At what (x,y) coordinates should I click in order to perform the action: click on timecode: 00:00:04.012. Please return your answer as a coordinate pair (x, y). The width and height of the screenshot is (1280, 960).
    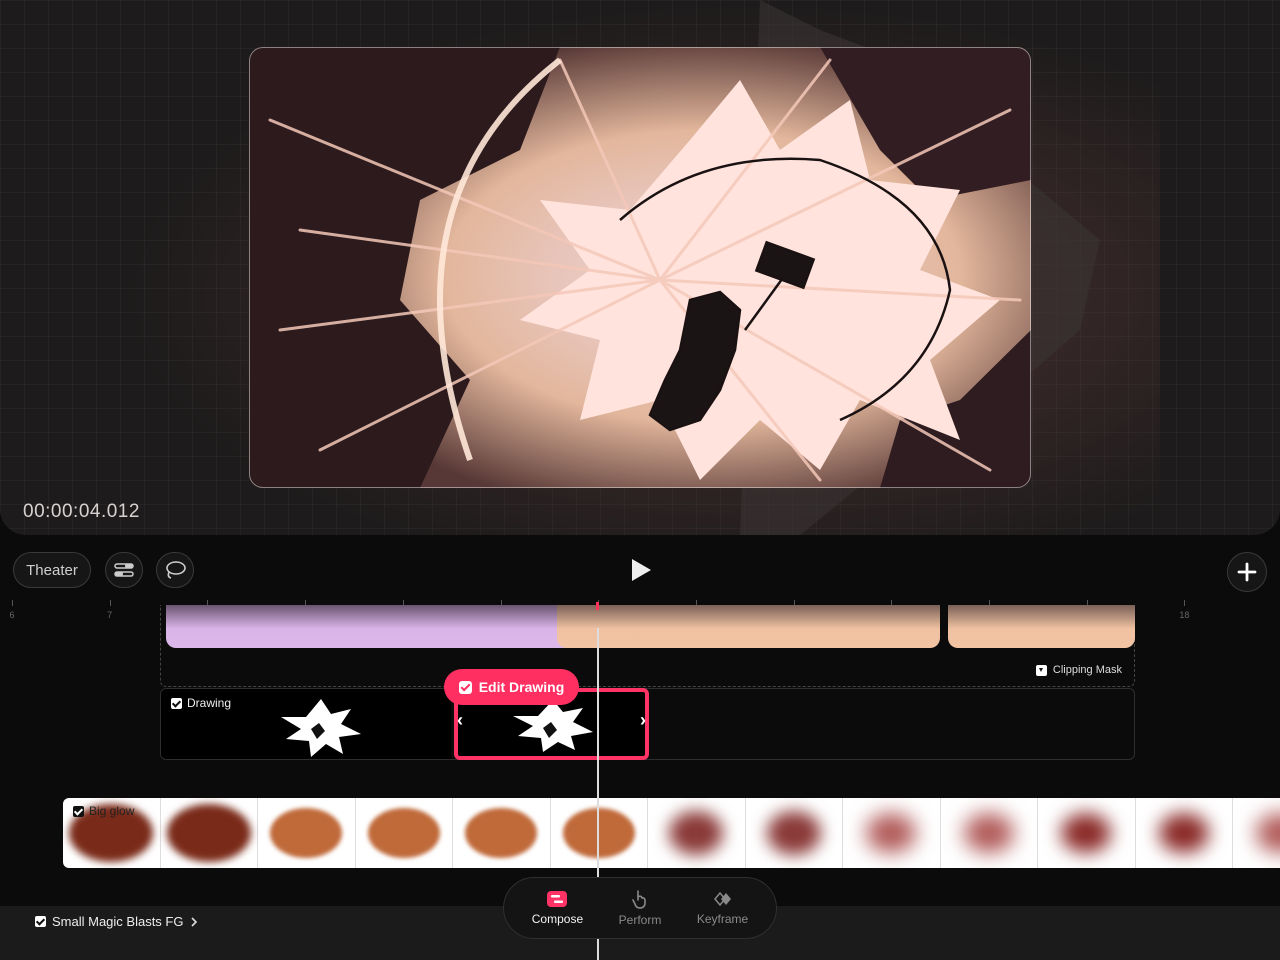
    Looking at the image, I should click on (81, 511).